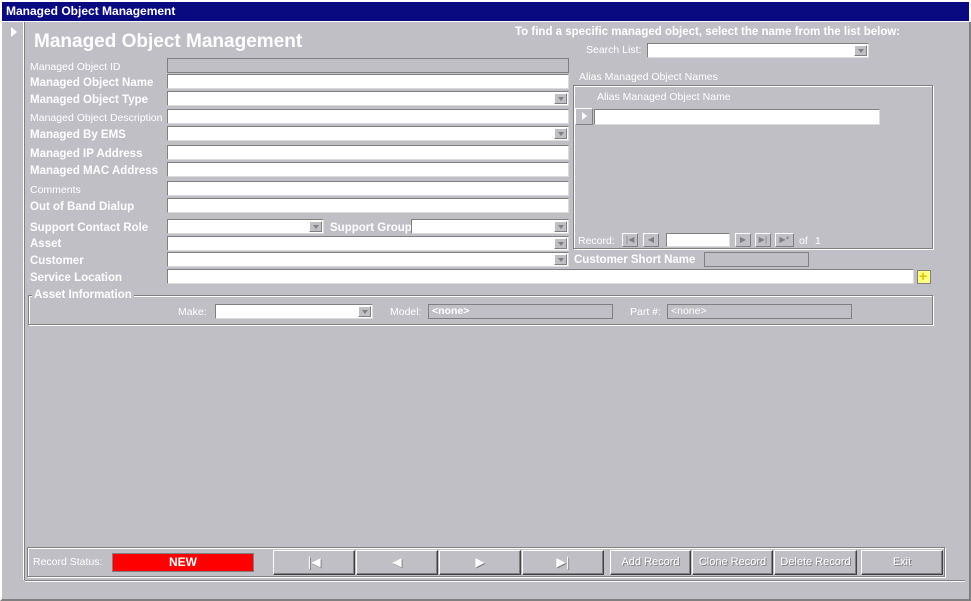 The image size is (971, 601). I want to click on customer-short-name-field, so click(756, 259).